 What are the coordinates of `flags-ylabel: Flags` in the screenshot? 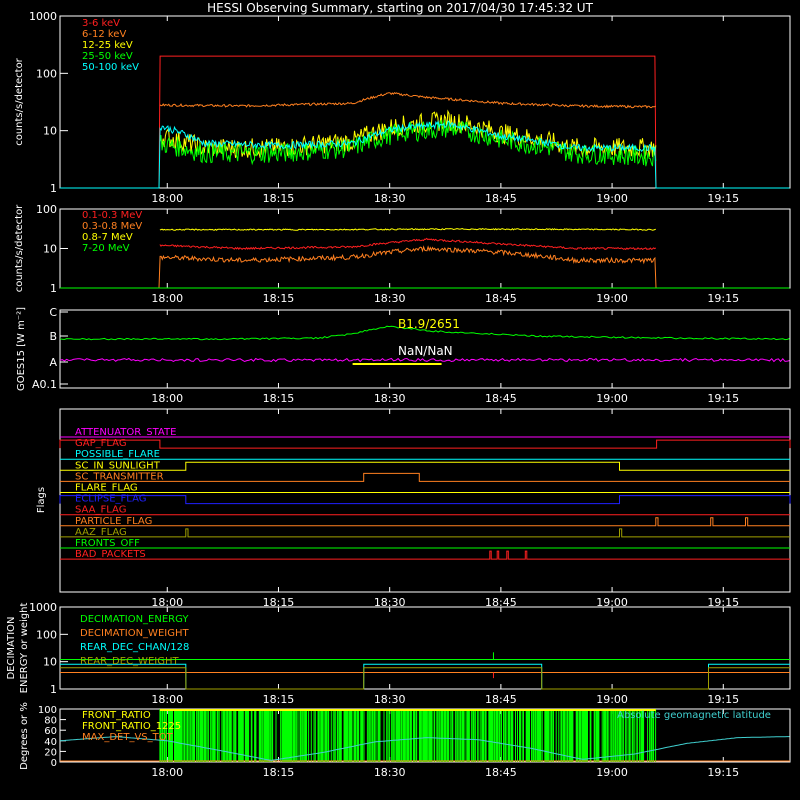 It's located at (41, 500).